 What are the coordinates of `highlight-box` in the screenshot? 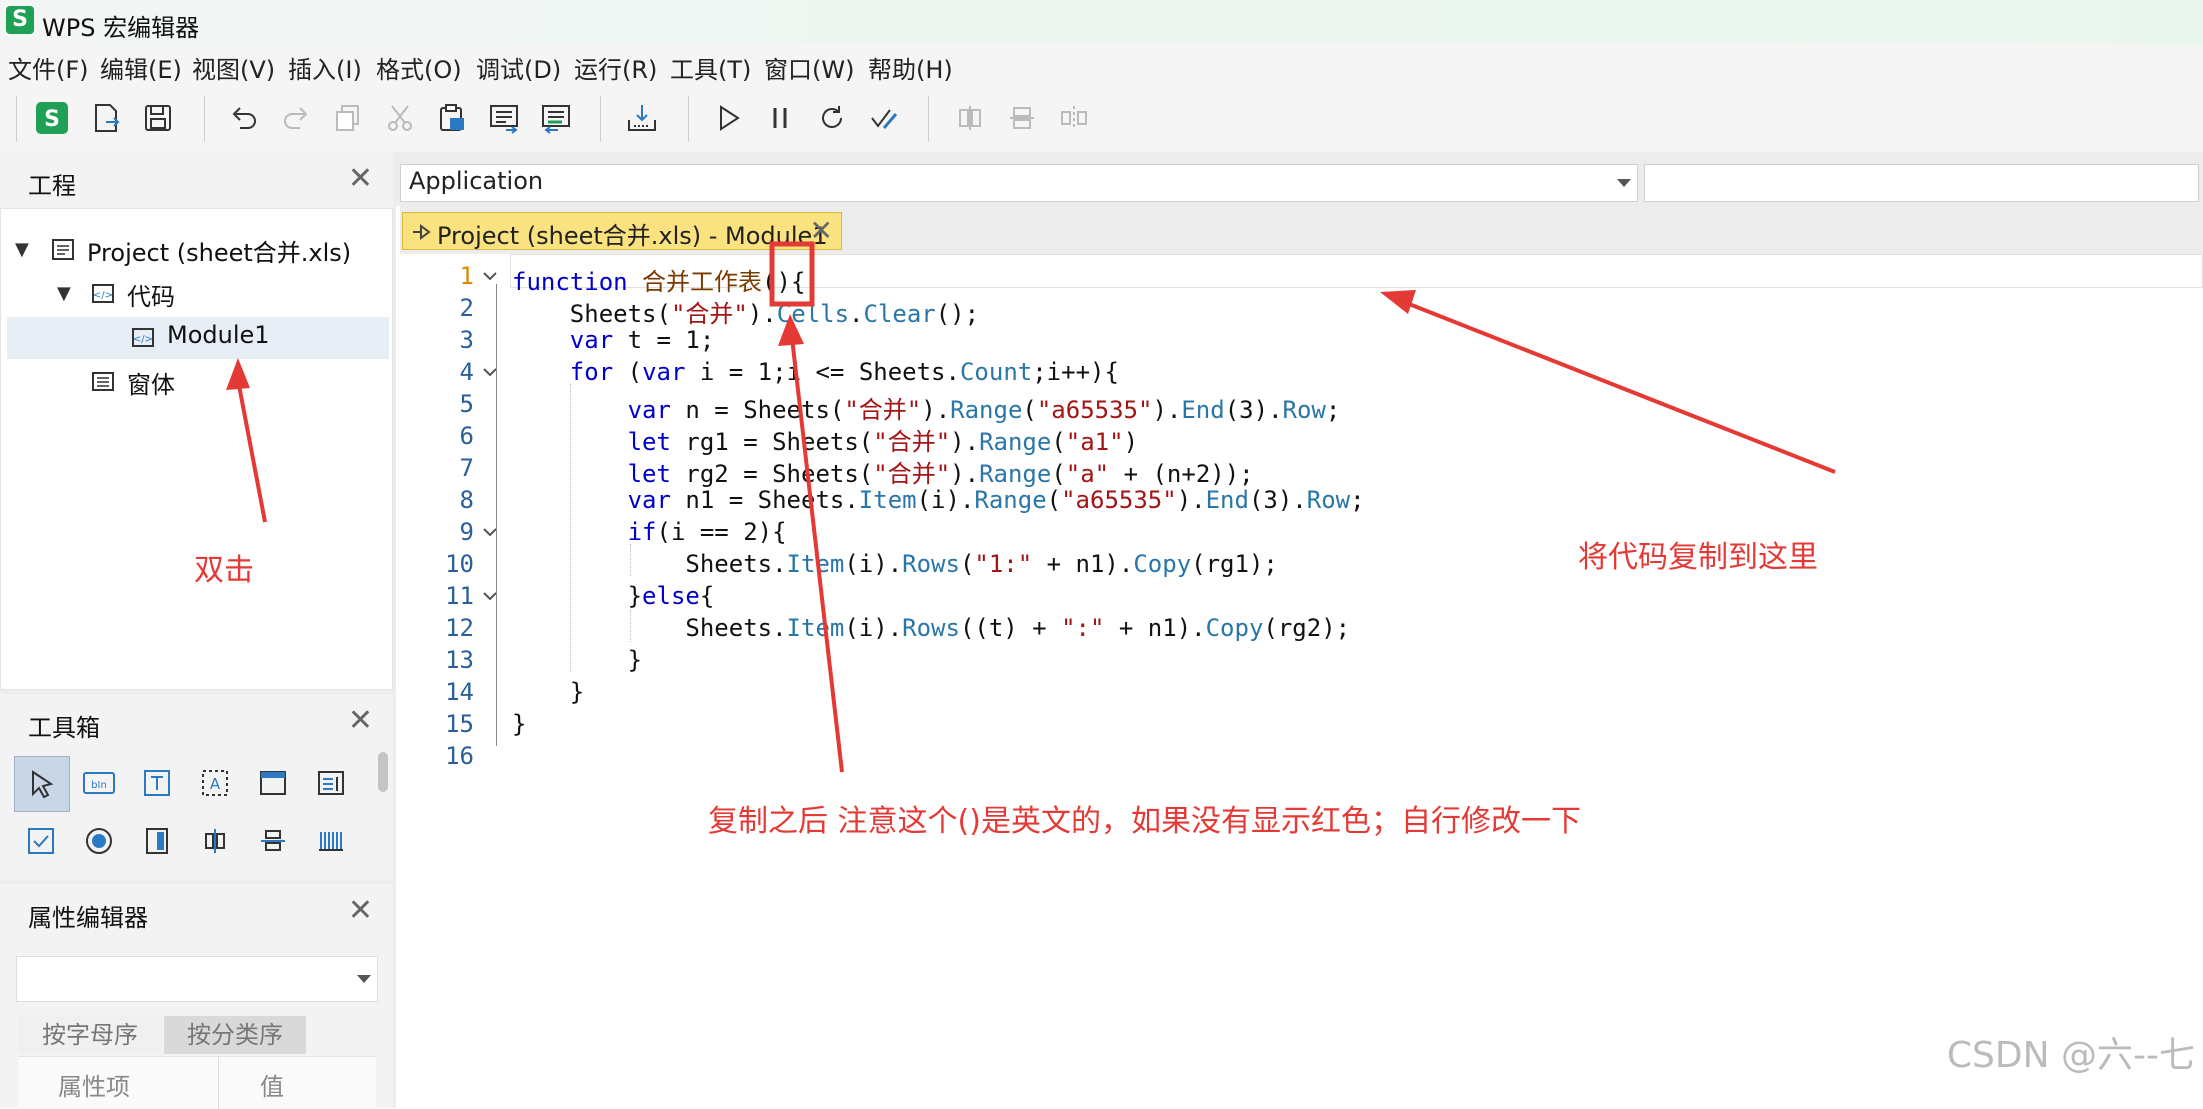 It's located at (792, 274).